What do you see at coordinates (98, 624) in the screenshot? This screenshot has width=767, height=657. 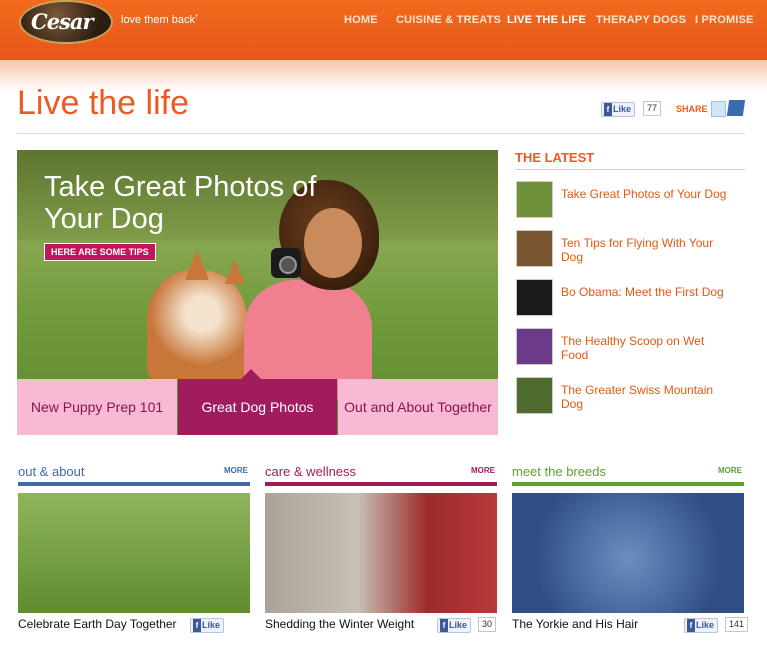 I see `section-caption: Celebrate Earth Day Together` at bounding box center [98, 624].